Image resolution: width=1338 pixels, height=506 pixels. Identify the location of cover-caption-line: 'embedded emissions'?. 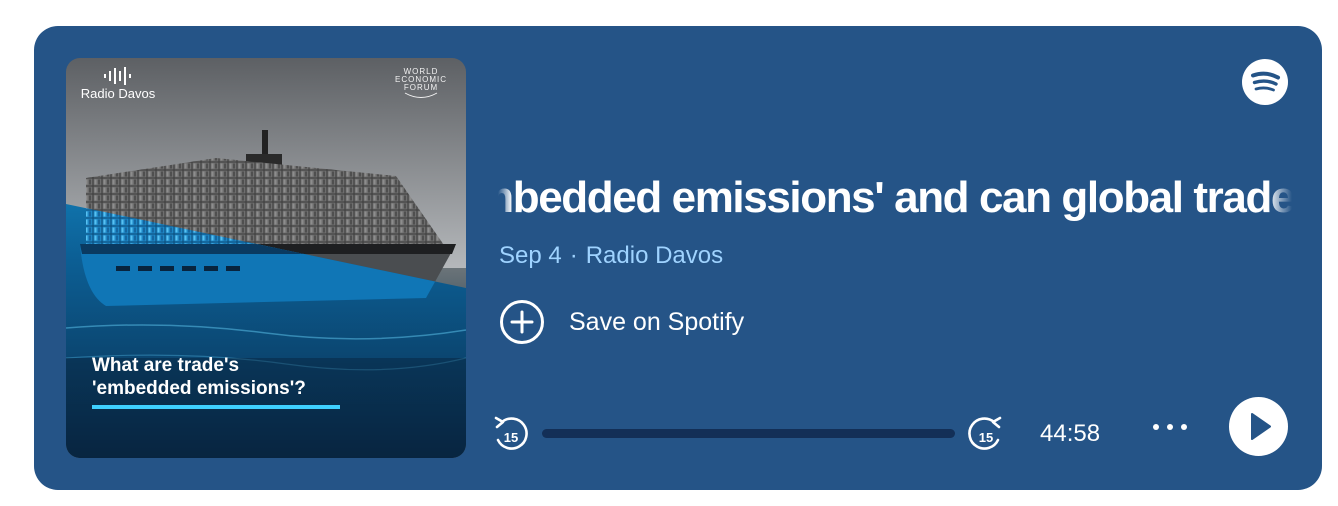
(199, 388).